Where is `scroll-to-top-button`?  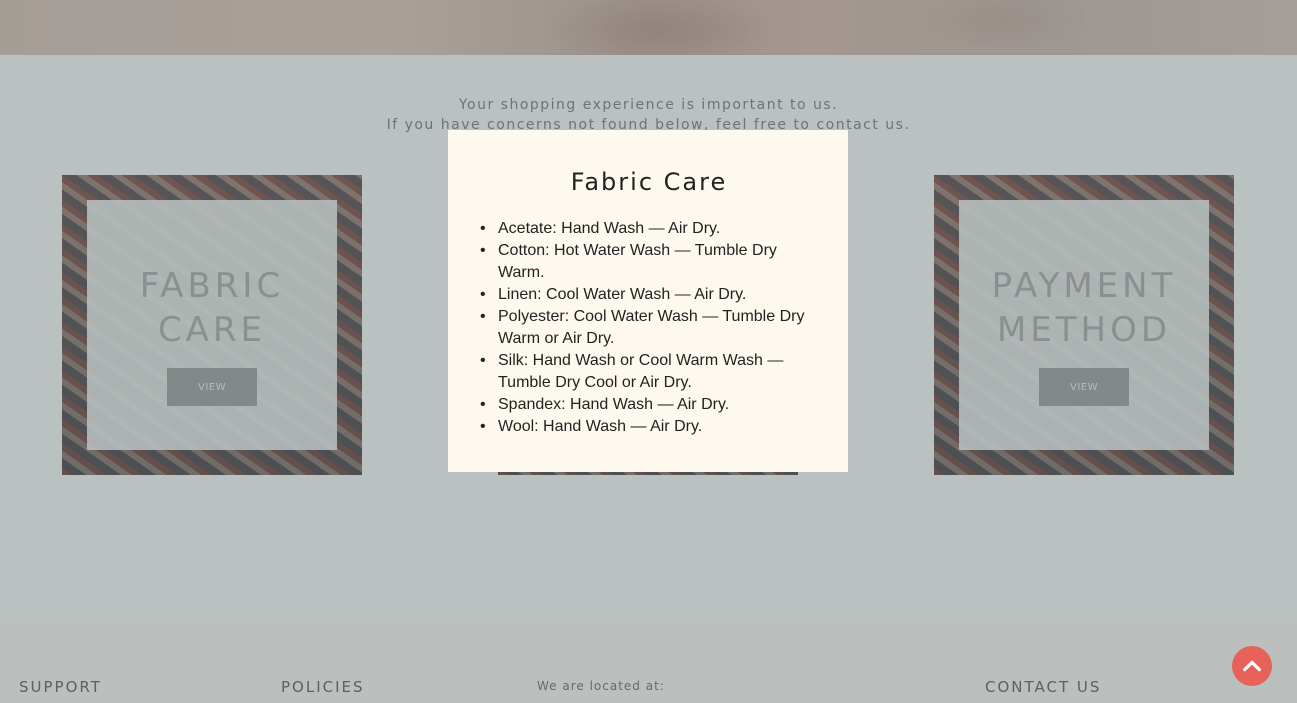
scroll-to-top-button is located at coordinates (1252, 666).